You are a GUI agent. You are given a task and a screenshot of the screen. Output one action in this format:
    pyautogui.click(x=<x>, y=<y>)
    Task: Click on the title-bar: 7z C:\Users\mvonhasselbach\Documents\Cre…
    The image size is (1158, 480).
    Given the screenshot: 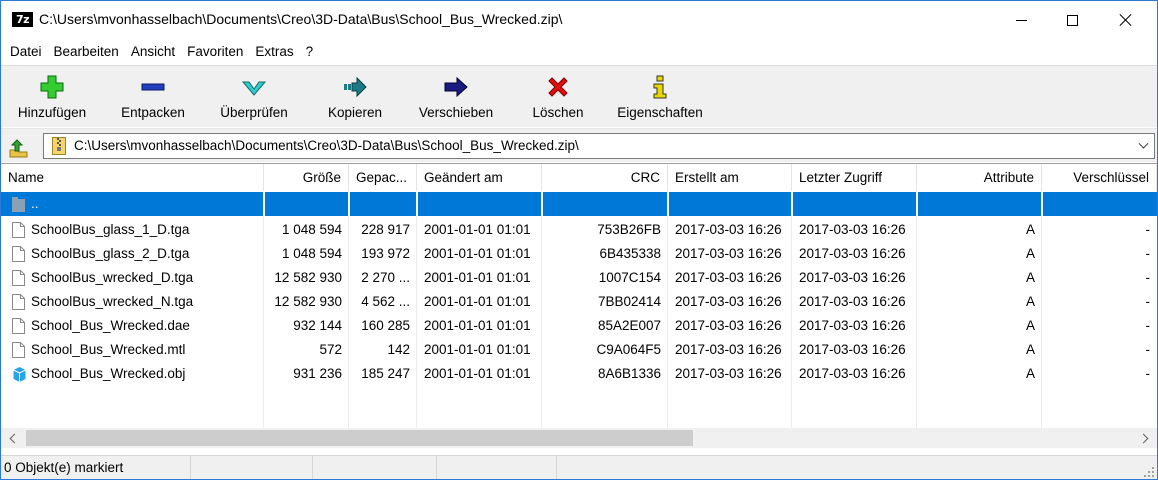 What is the action you would take?
    pyautogui.click(x=579, y=20)
    